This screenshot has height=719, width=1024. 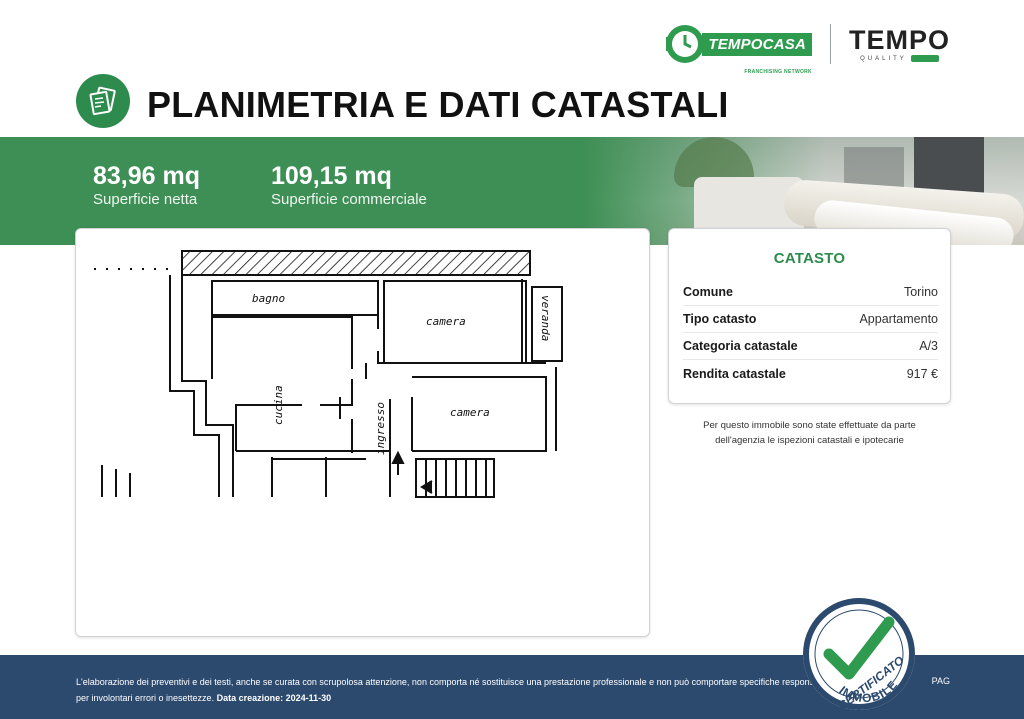 I want to click on catasto-row: Comune Torino, so click(x=810, y=292).